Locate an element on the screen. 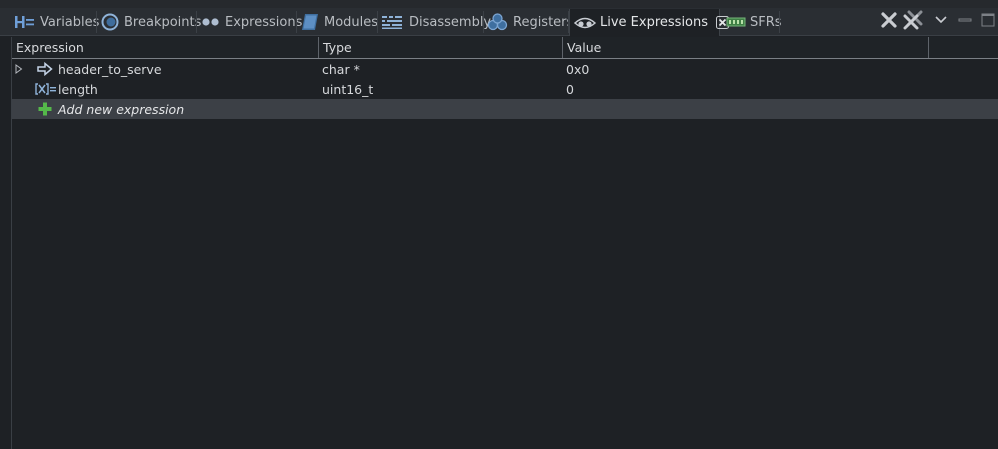 The height and width of the screenshot is (449, 998). view-menu-button is located at coordinates (941, 20).